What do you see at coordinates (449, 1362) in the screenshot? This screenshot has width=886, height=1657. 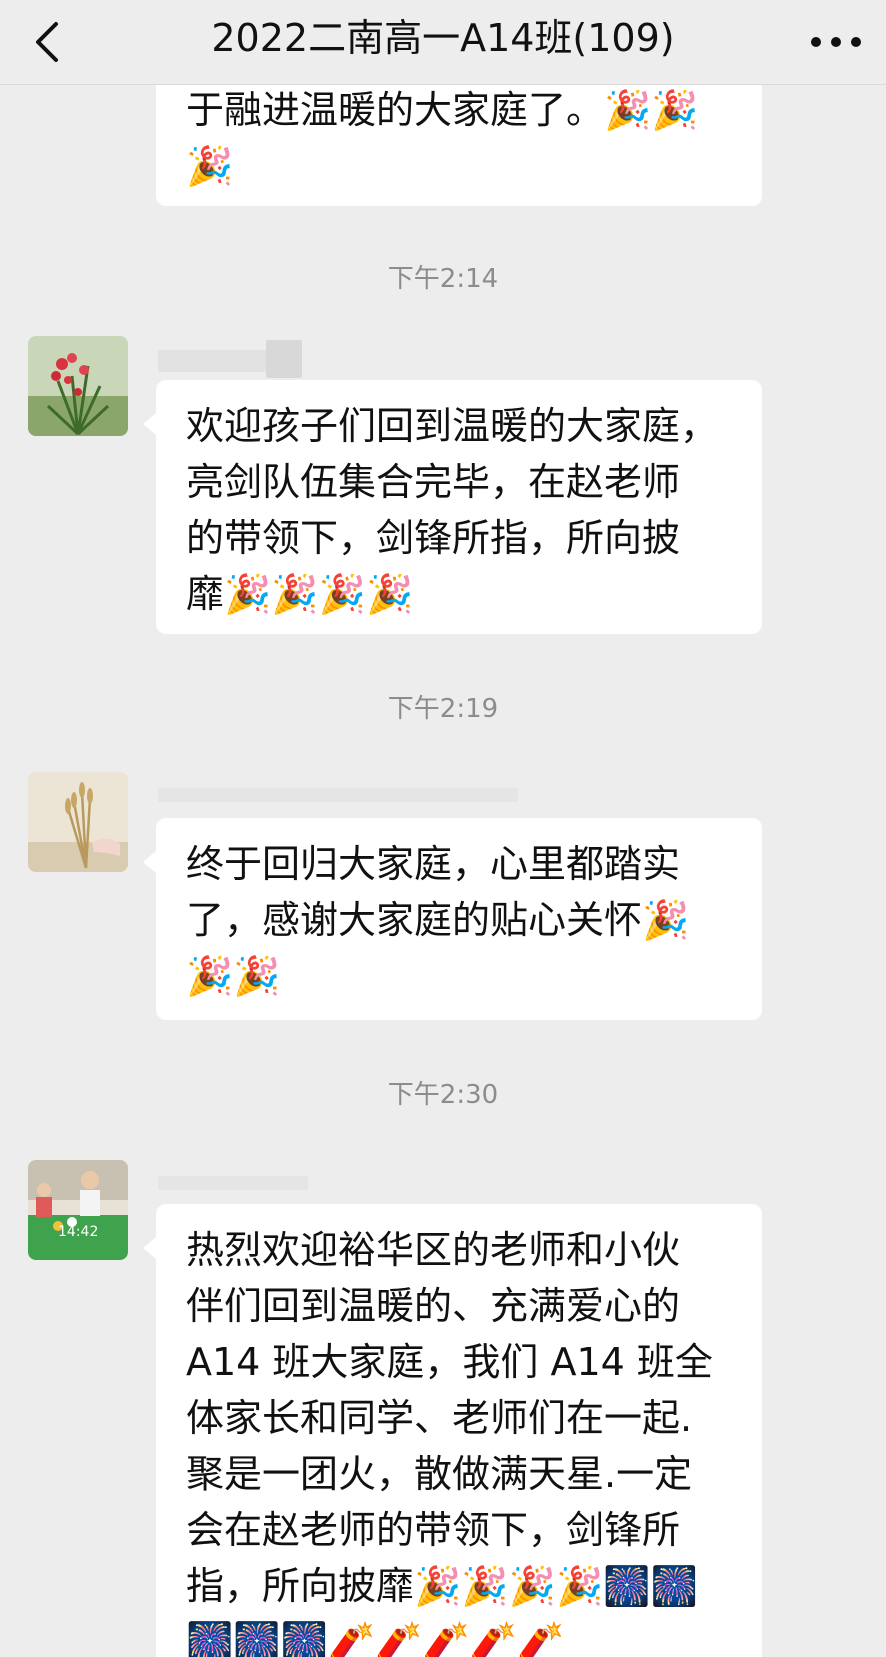 I see `message-line: A14 班大家庭，我们 A14 班全` at bounding box center [449, 1362].